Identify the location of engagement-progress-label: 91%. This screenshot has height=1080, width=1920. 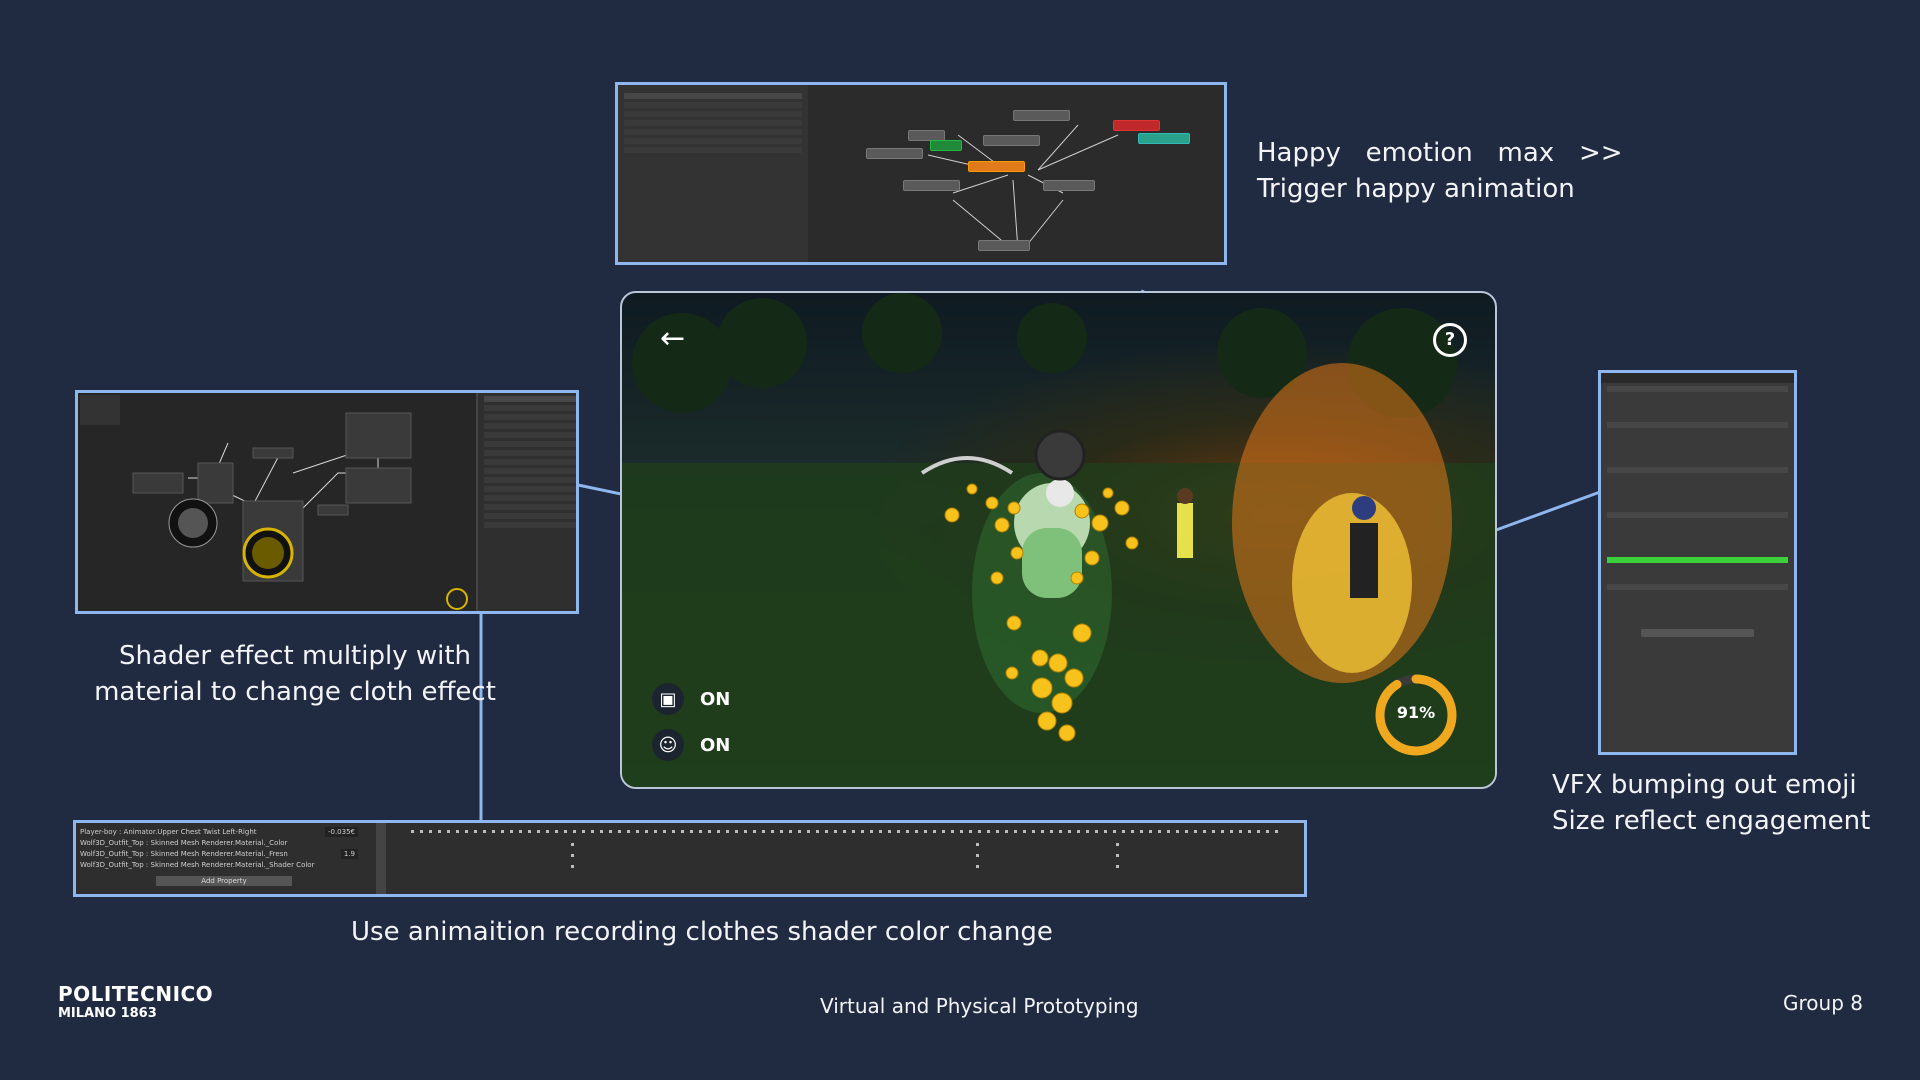
(1416, 712).